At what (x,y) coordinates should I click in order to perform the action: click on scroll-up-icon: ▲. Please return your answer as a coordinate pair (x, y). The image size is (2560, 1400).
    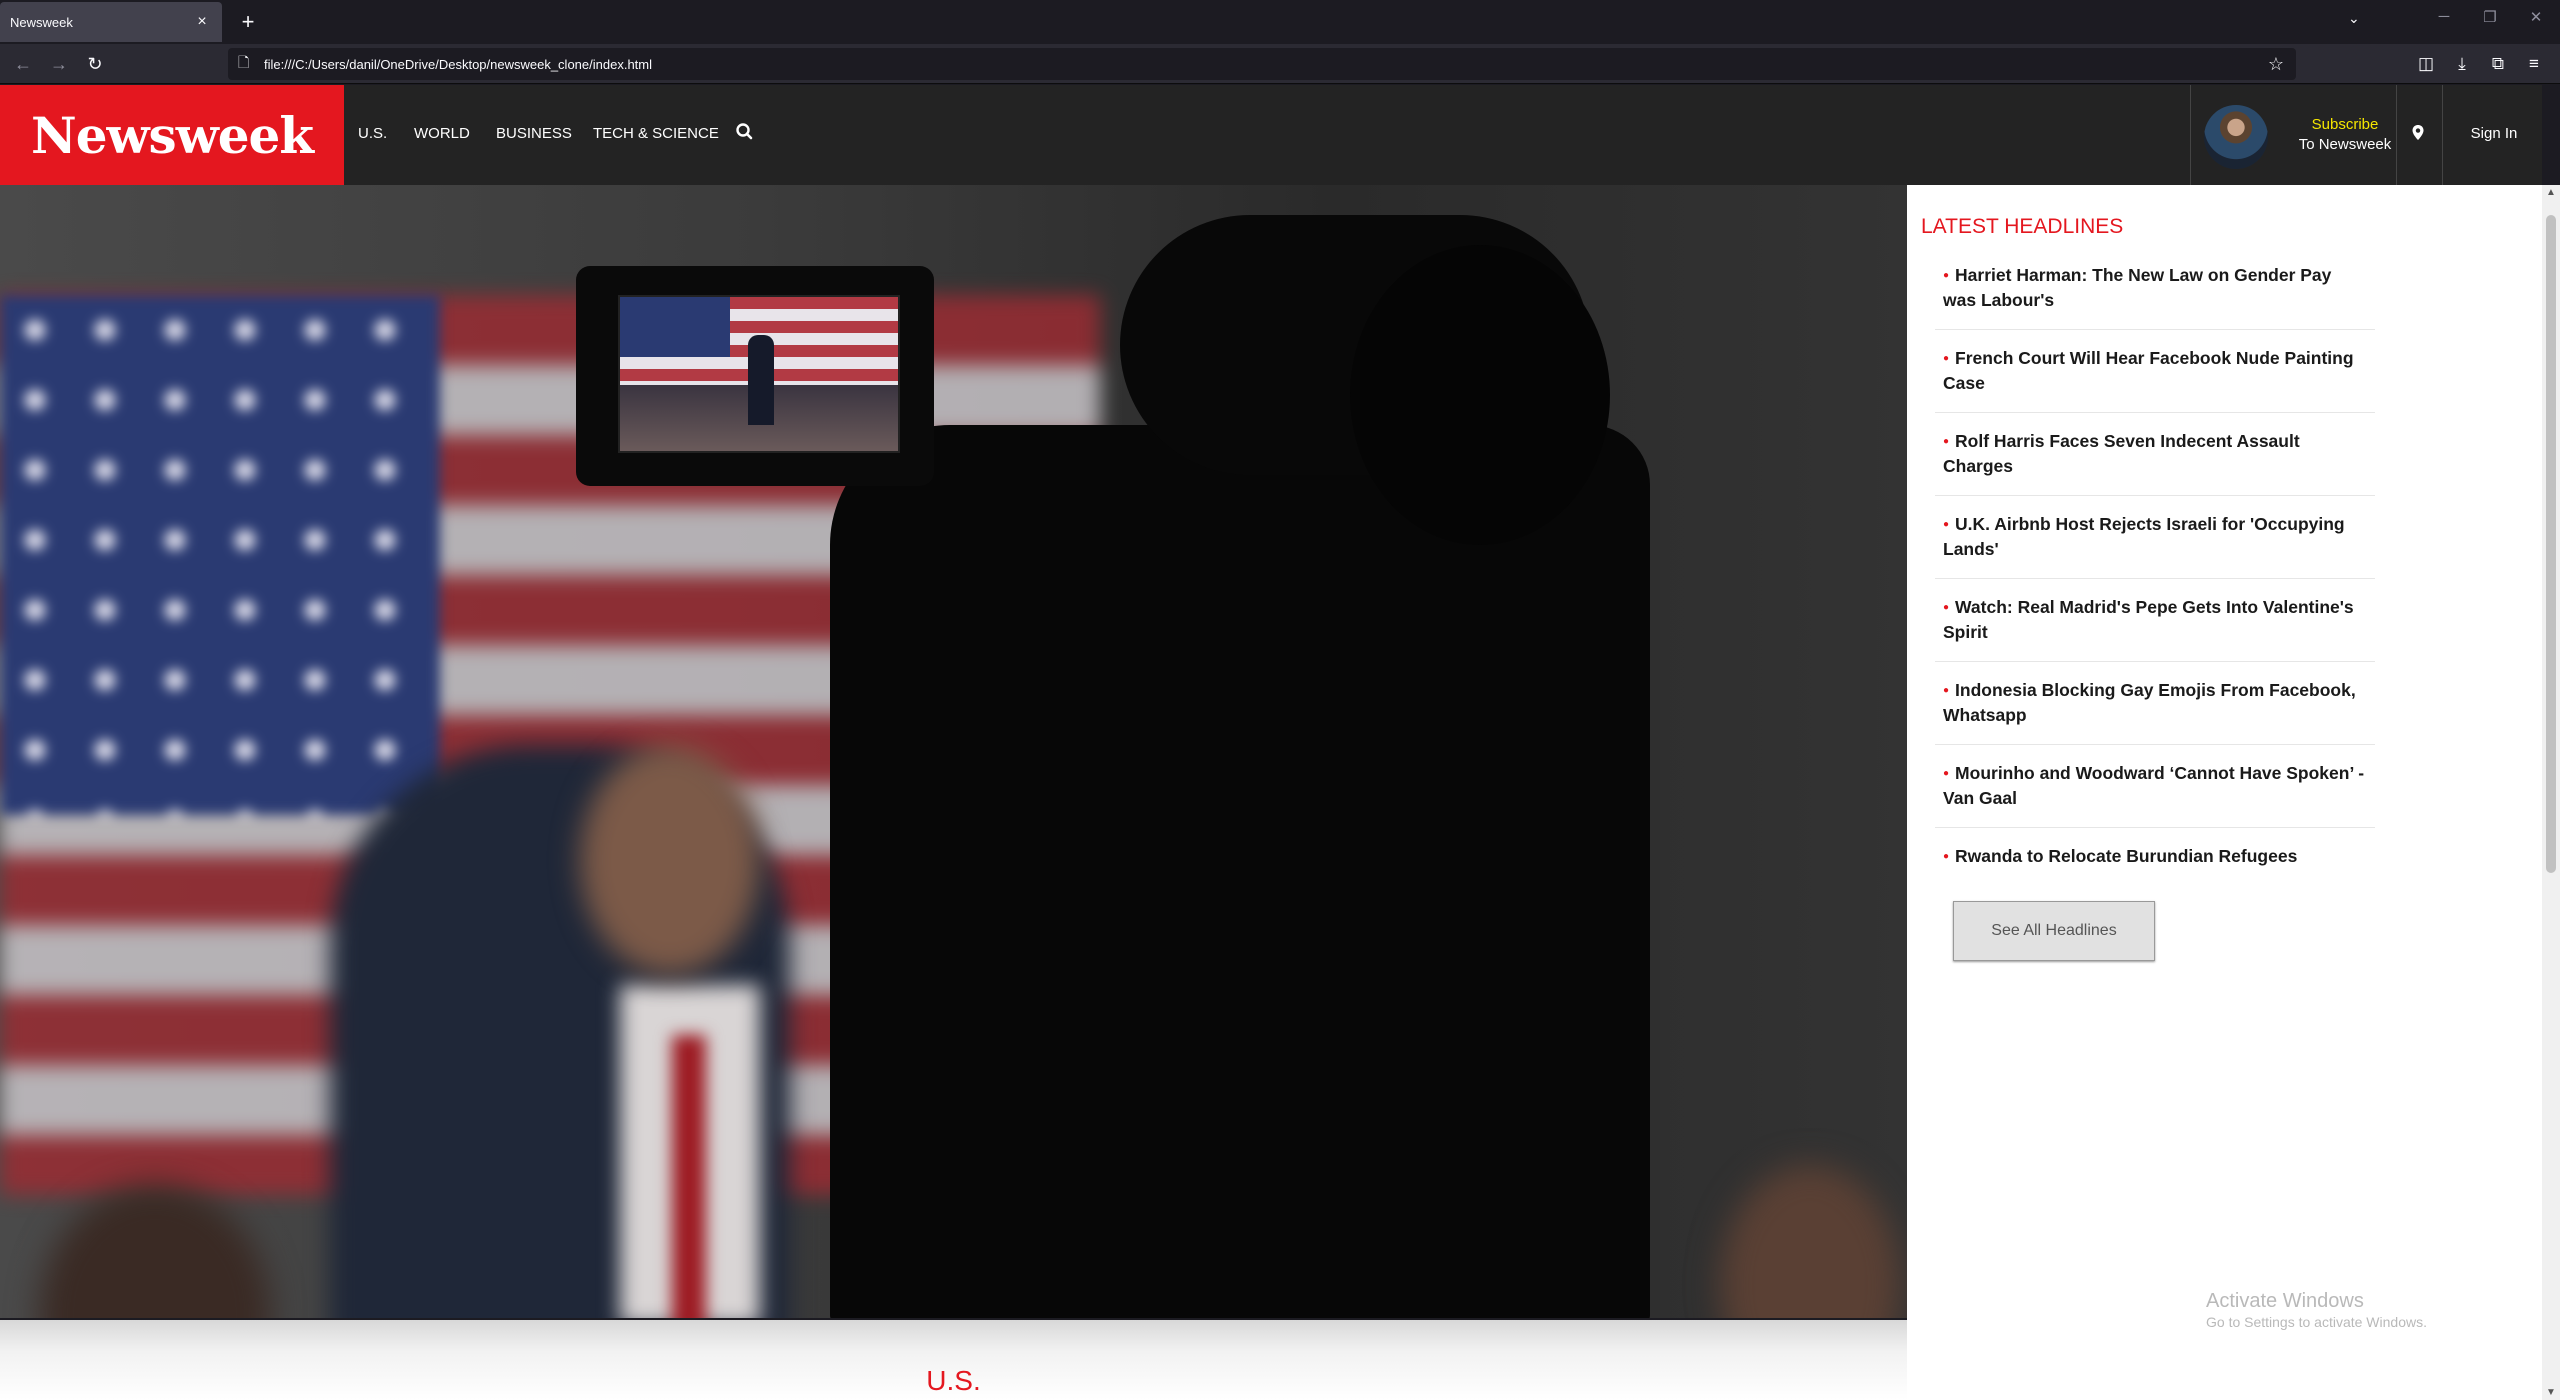
    Looking at the image, I should click on (2551, 192).